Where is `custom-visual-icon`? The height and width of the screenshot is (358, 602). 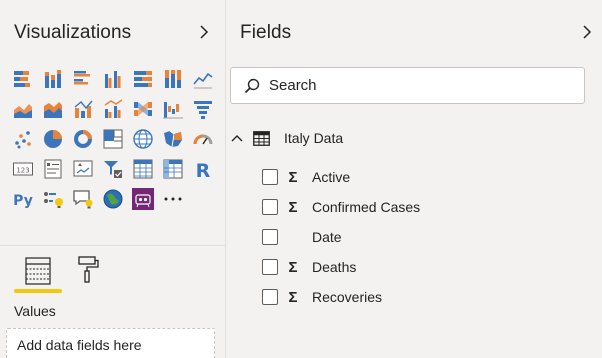 custom-visual-icon is located at coordinates (143, 199).